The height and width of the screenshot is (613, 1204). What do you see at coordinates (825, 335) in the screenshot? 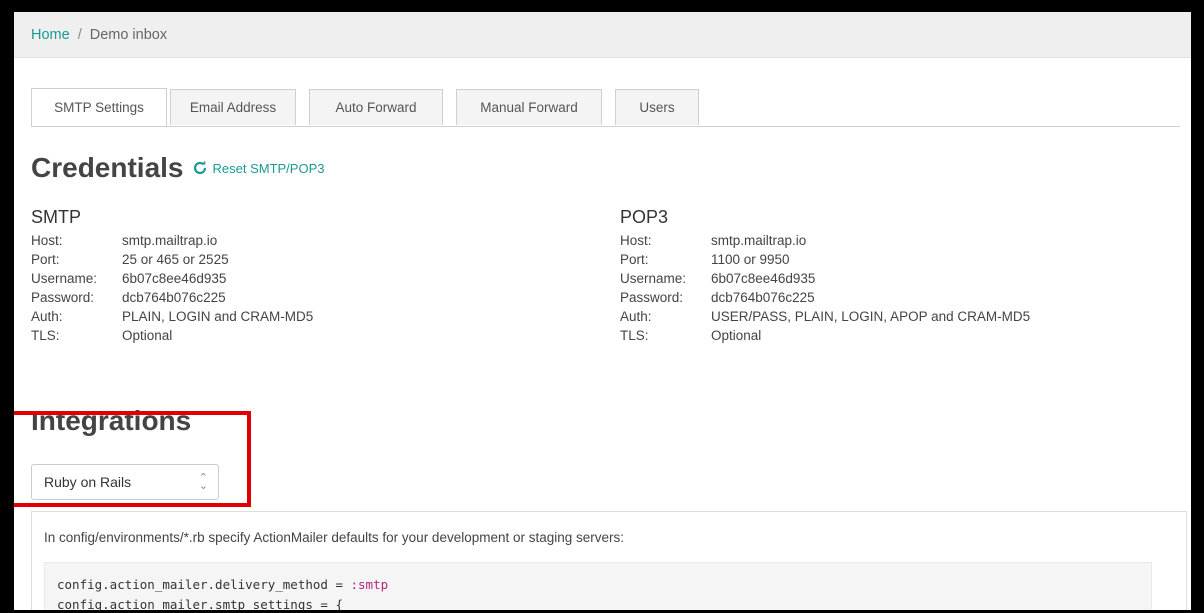
I see `pop3-tls-row: TLS: Optional` at bounding box center [825, 335].